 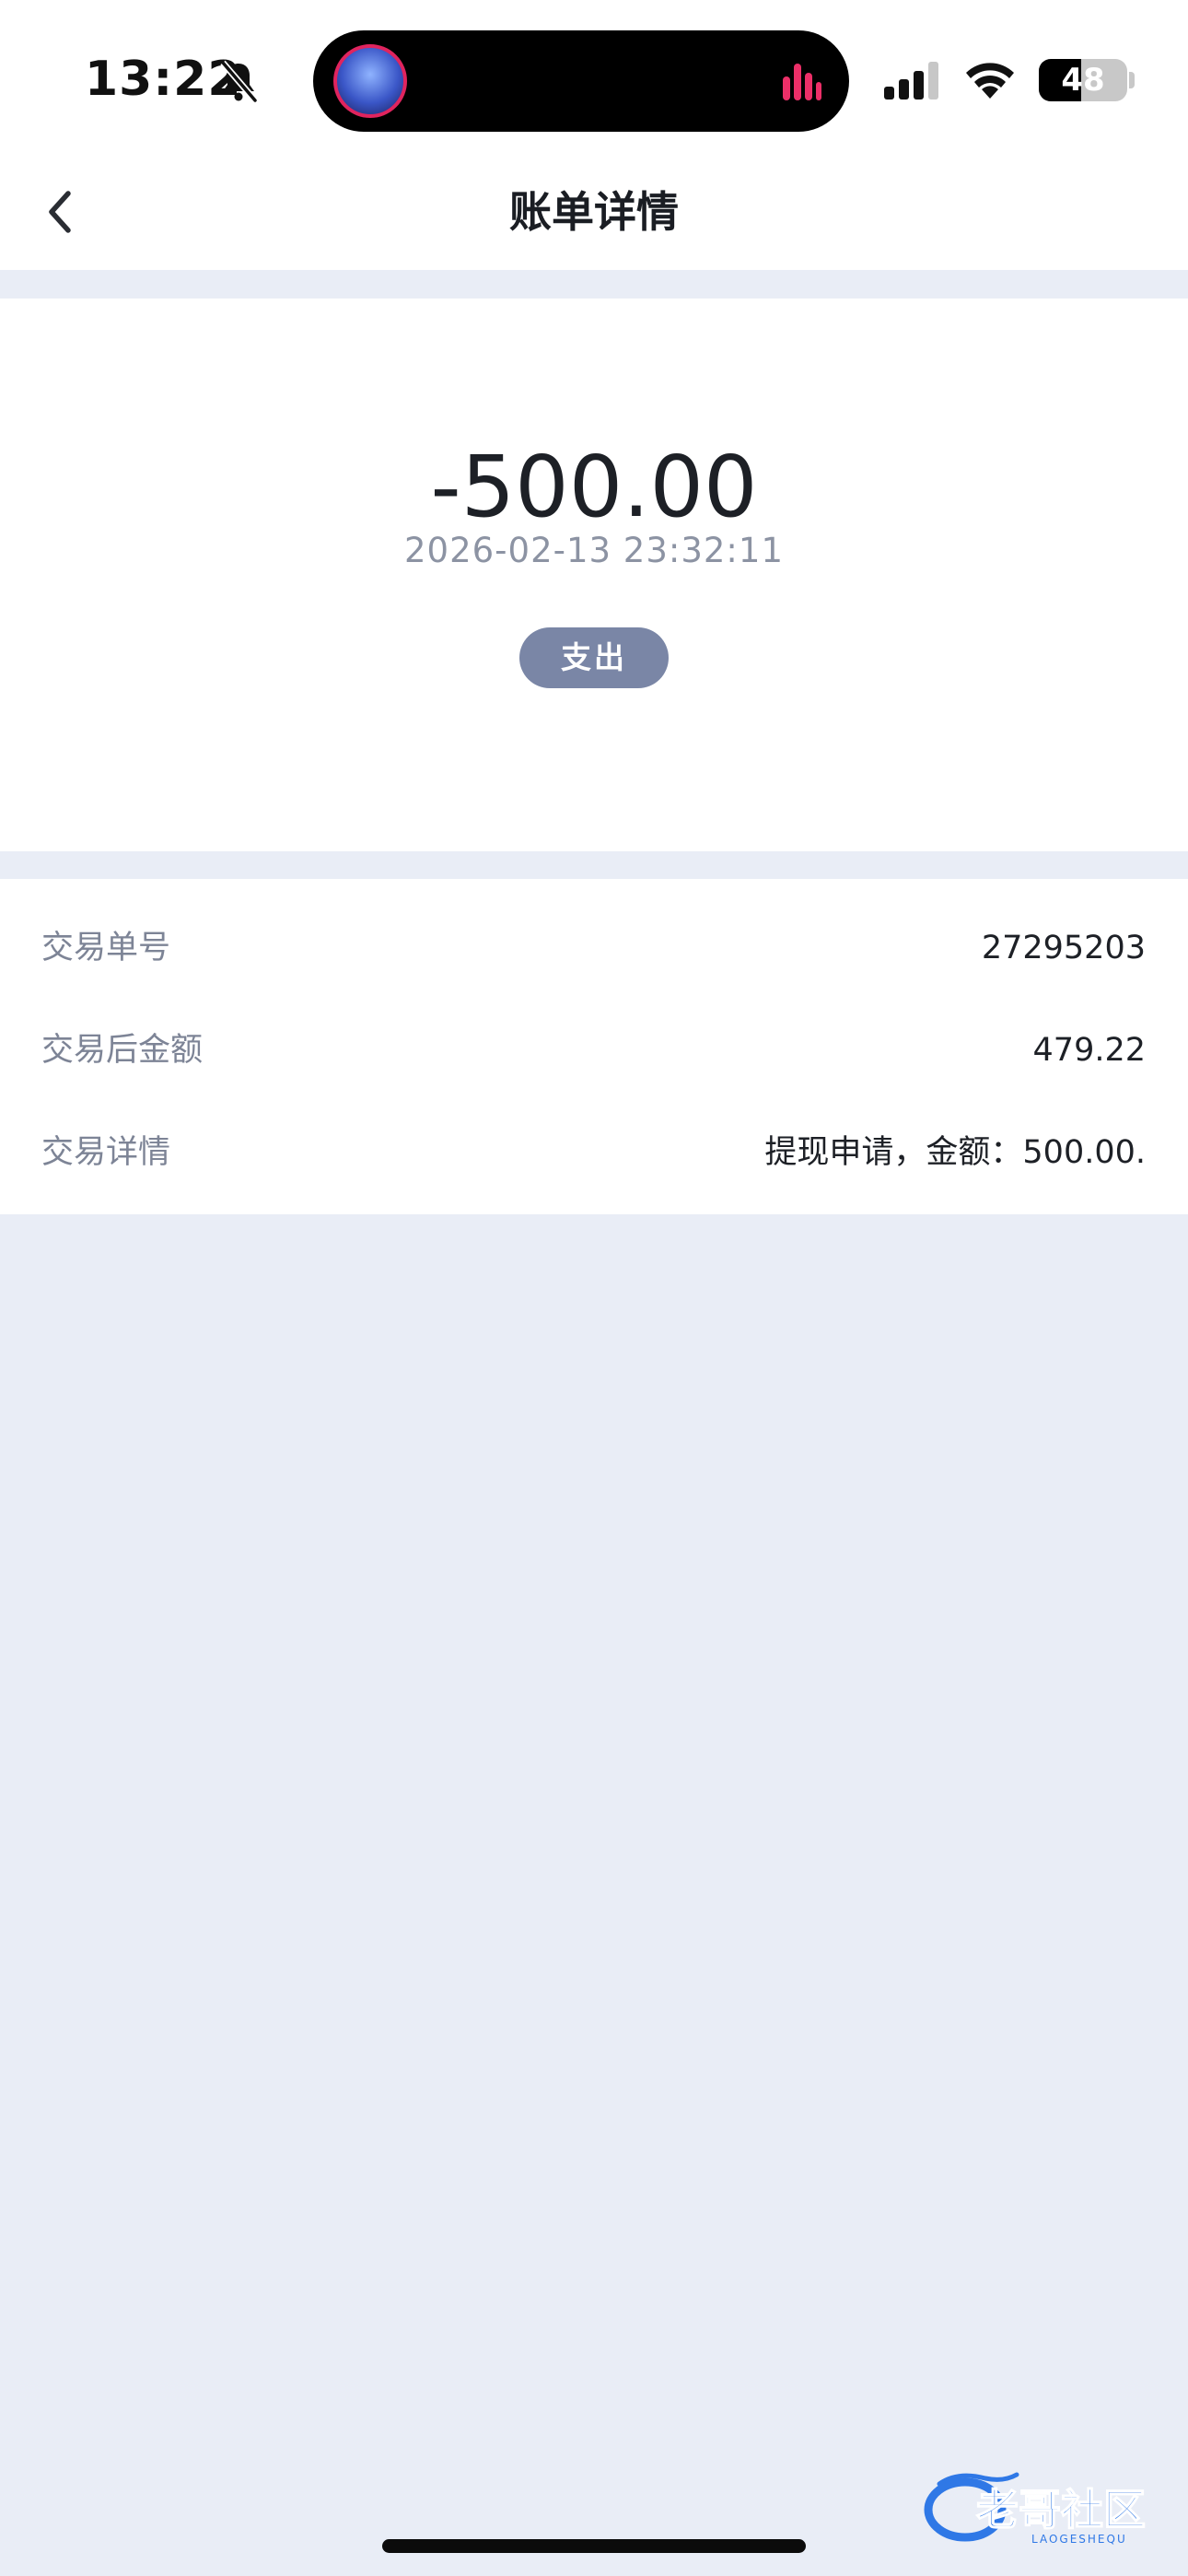 I want to click on detail-value: 27295203, so click(x=1063, y=948).